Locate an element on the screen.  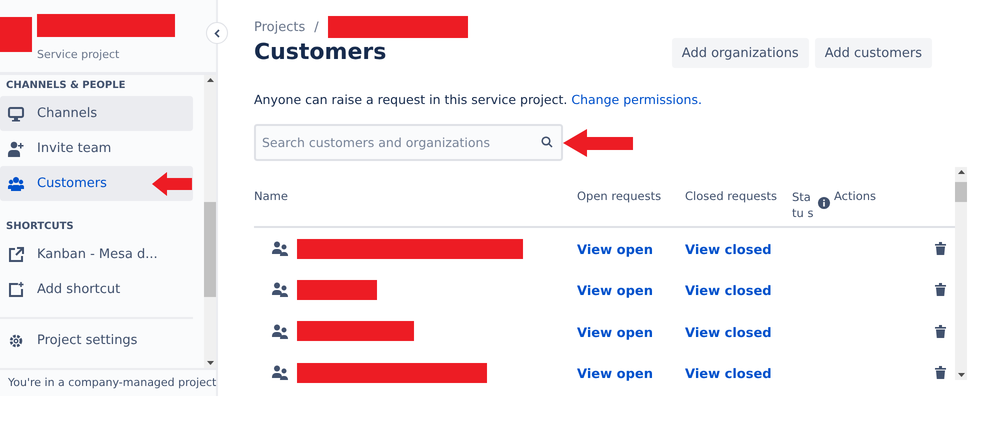
nav-item: Project settings is located at coordinates (87, 341).